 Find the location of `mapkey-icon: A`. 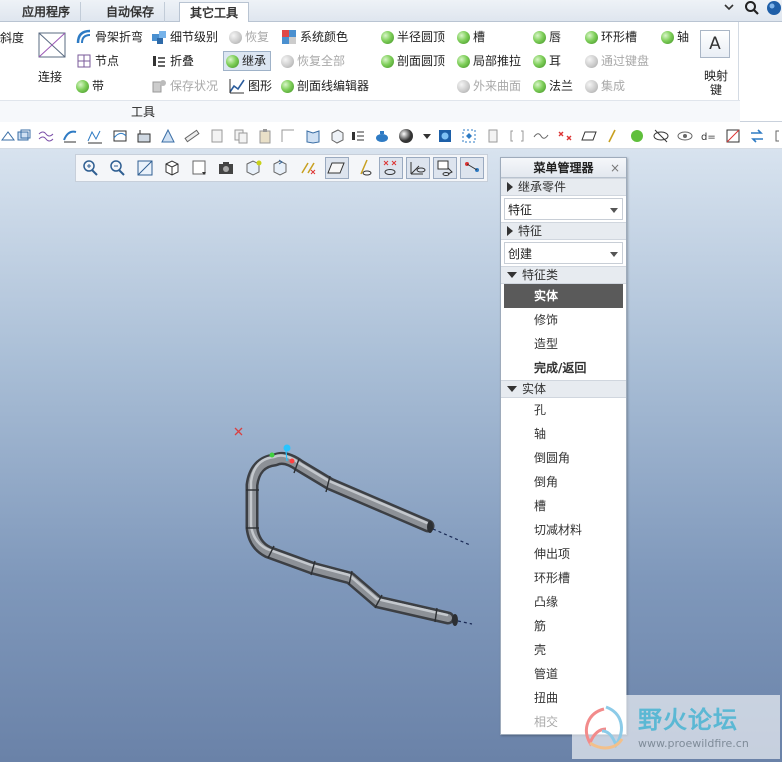

mapkey-icon: A is located at coordinates (715, 44).